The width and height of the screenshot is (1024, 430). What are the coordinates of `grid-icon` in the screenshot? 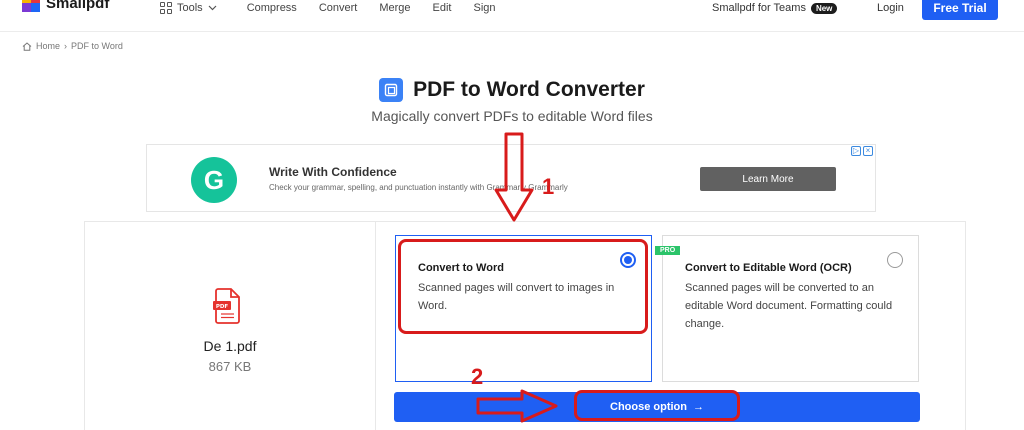 It's located at (166, 8).